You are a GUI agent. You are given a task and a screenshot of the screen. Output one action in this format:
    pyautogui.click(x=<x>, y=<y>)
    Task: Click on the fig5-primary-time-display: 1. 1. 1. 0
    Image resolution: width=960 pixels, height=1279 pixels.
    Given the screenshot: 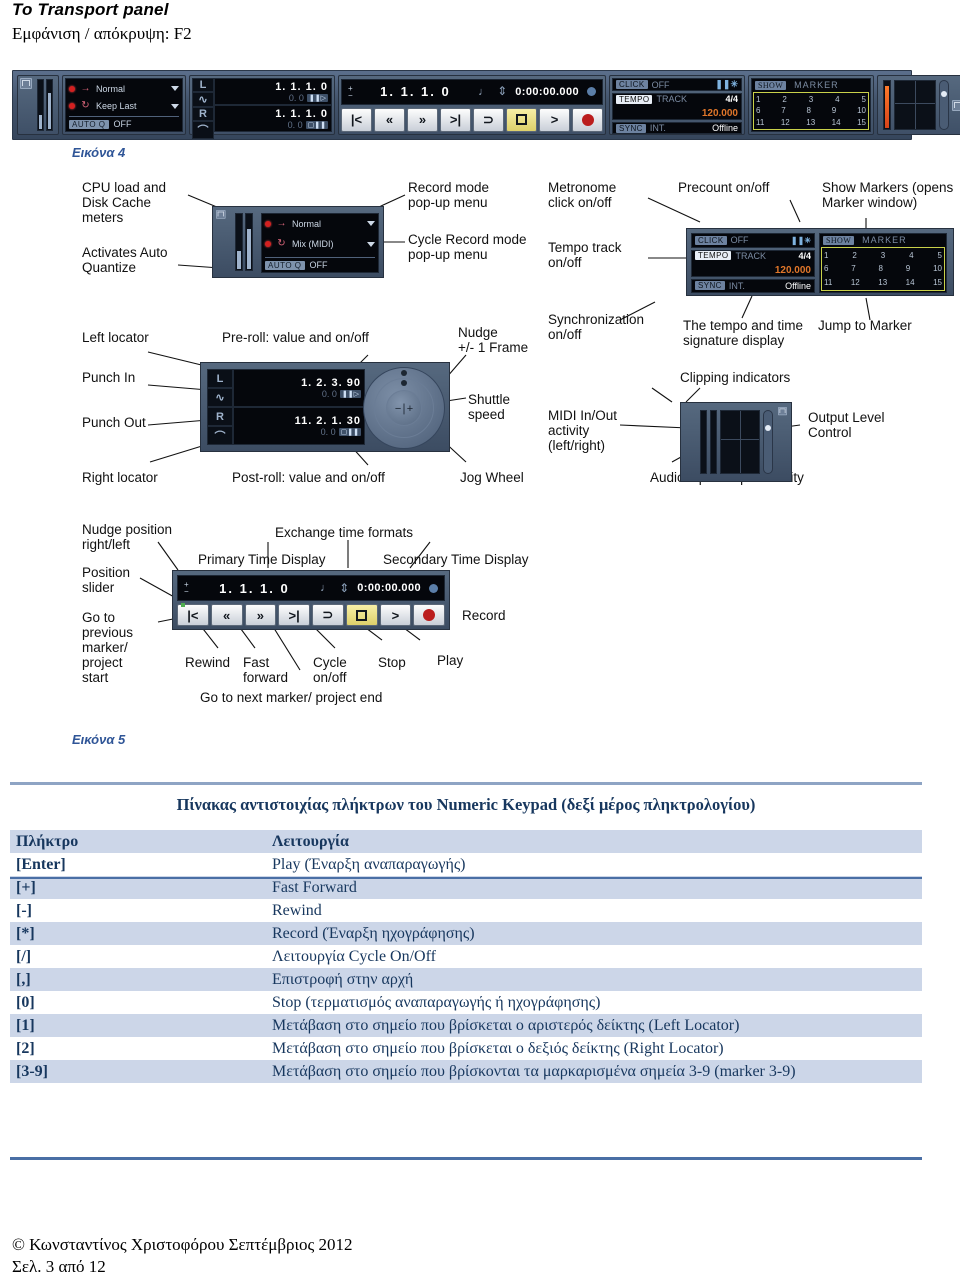 What is the action you would take?
    pyautogui.click(x=255, y=588)
    